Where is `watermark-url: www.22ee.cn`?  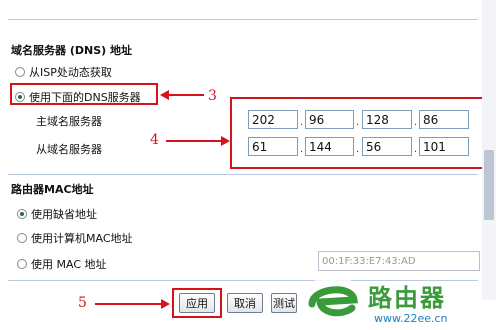 watermark-url: www.22ee.cn is located at coordinates (411, 318).